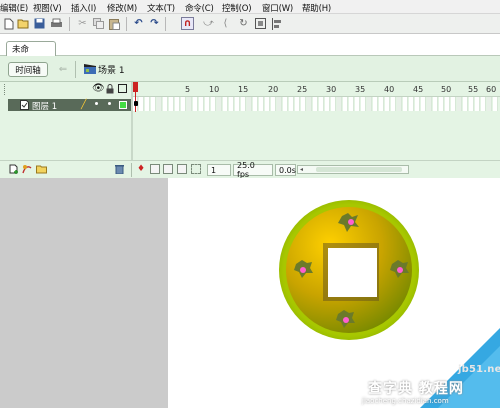  I want to click on modify-onion-markers-icon, so click(196, 169).